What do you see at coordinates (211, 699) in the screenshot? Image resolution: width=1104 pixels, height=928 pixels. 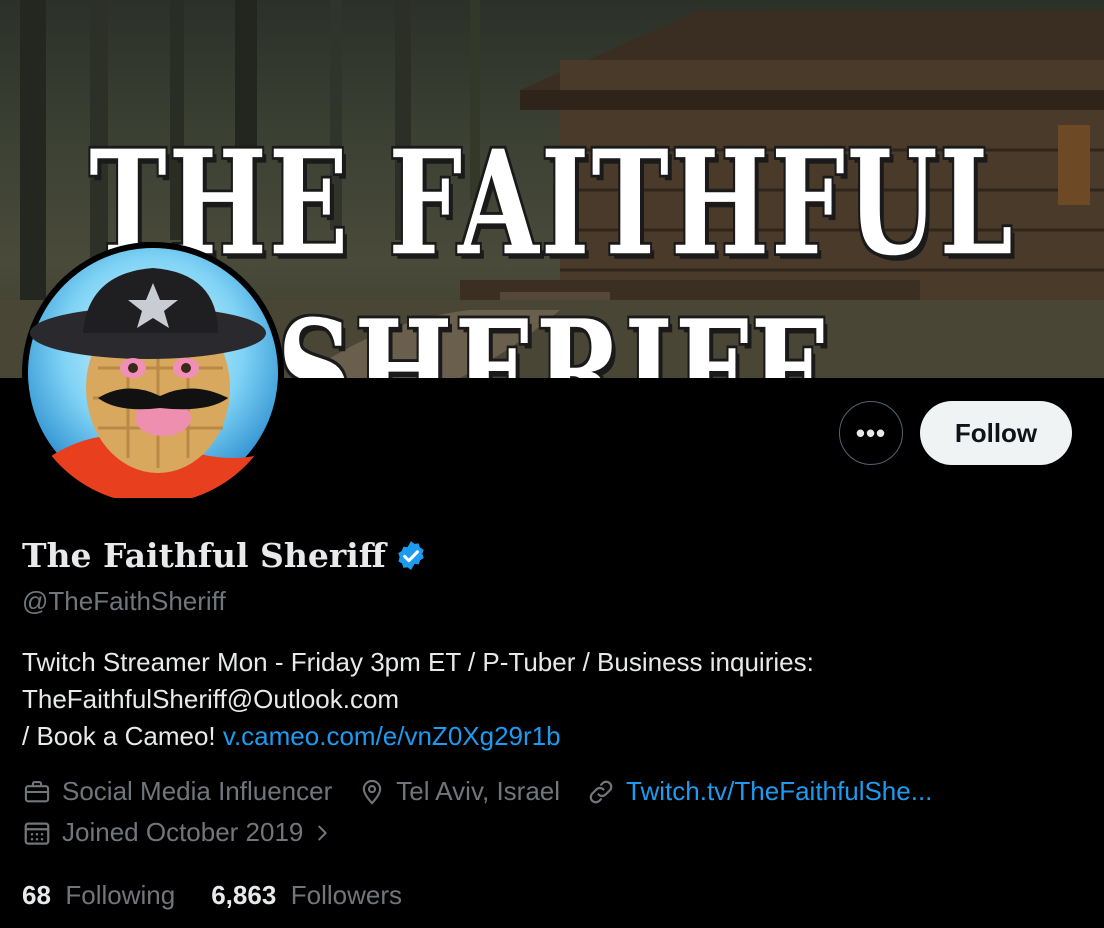 I see `bio-email: TheFaithfulSheriff@Outlook.com` at bounding box center [211, 699].